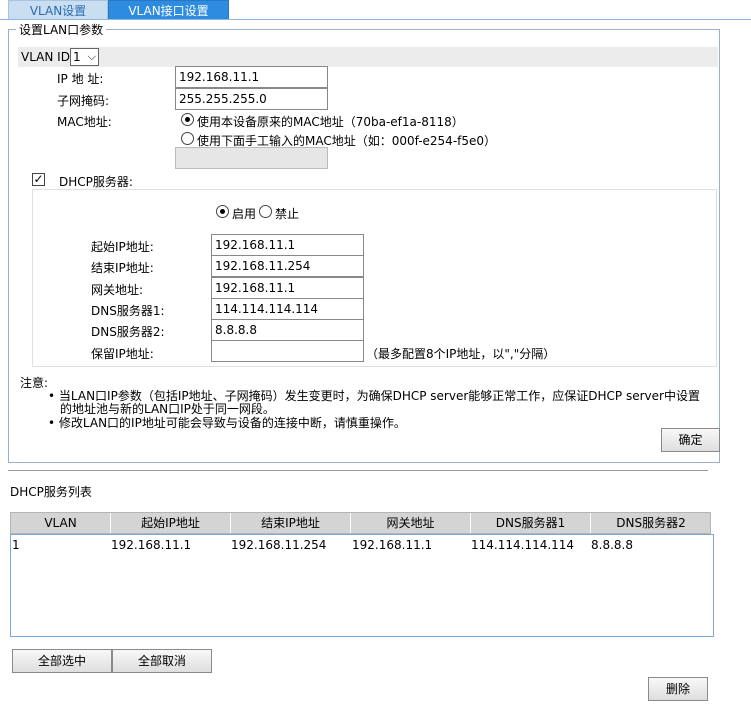 Image resolution: width=751 pixels, height=706 pixels. Describe the element at coordinates (162, 661) in the screenshot. I see `deselect-all-button: 全部取消` at that location.